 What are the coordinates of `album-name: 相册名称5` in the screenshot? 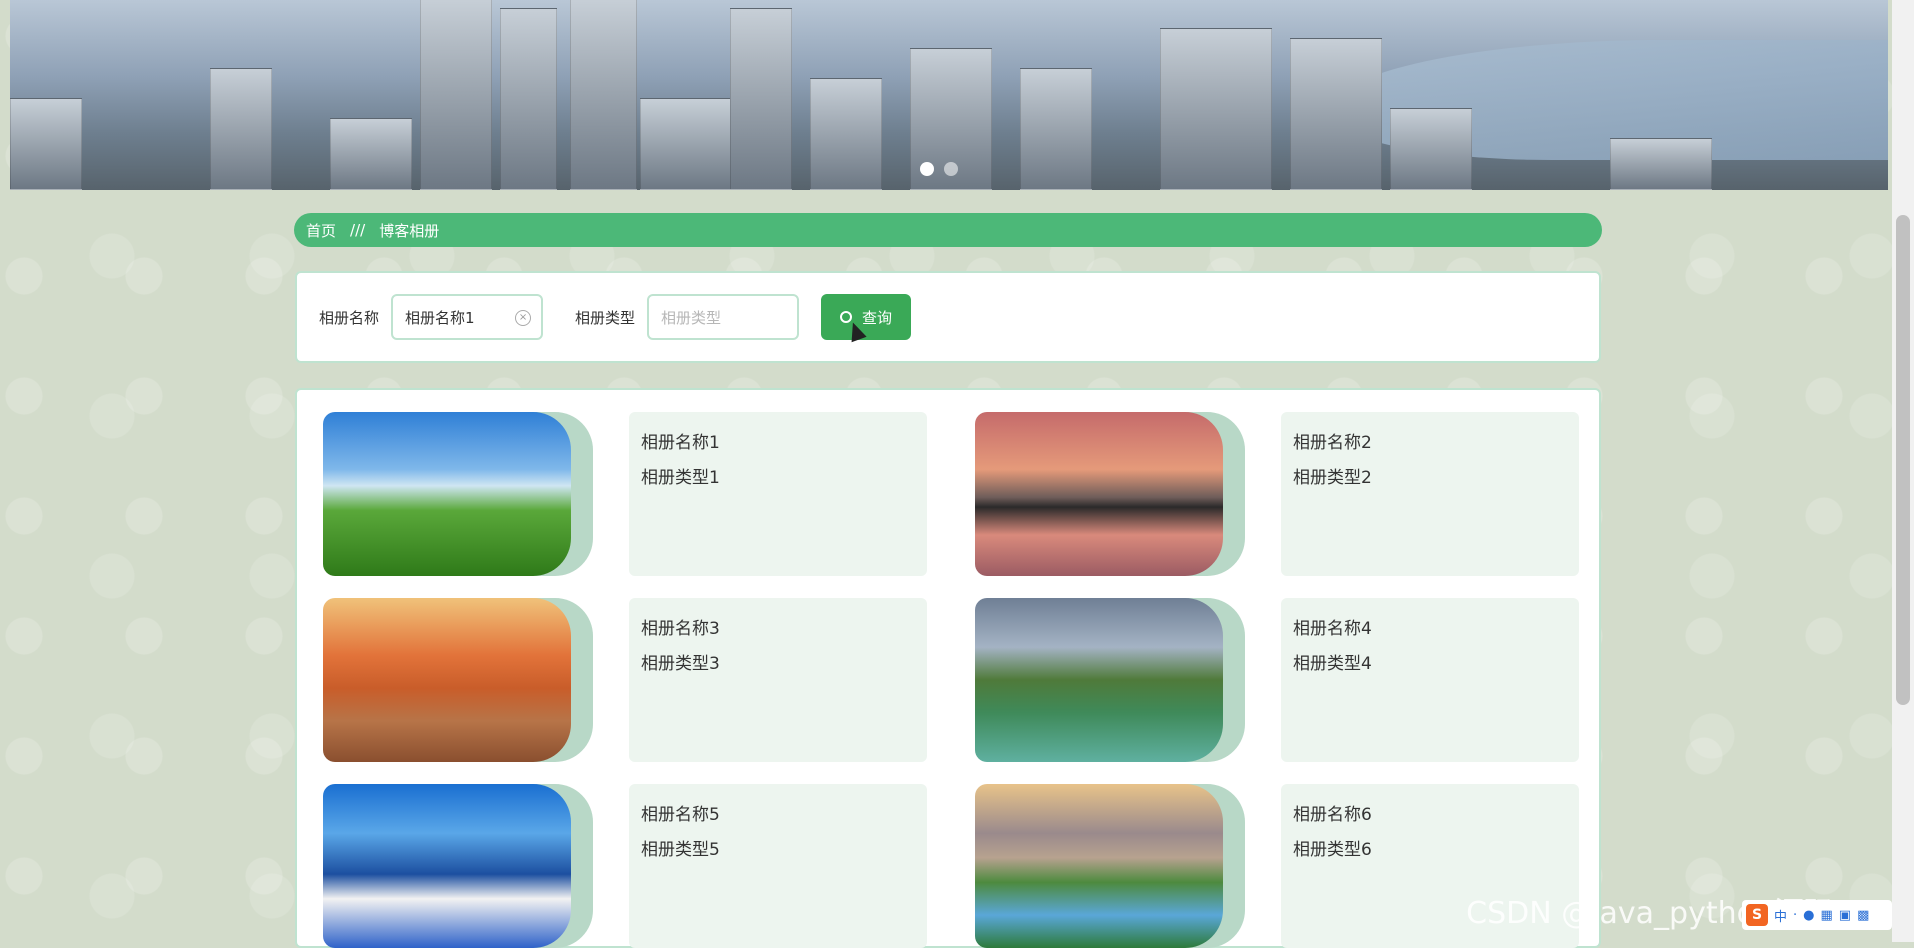 It's located at (778, 815).